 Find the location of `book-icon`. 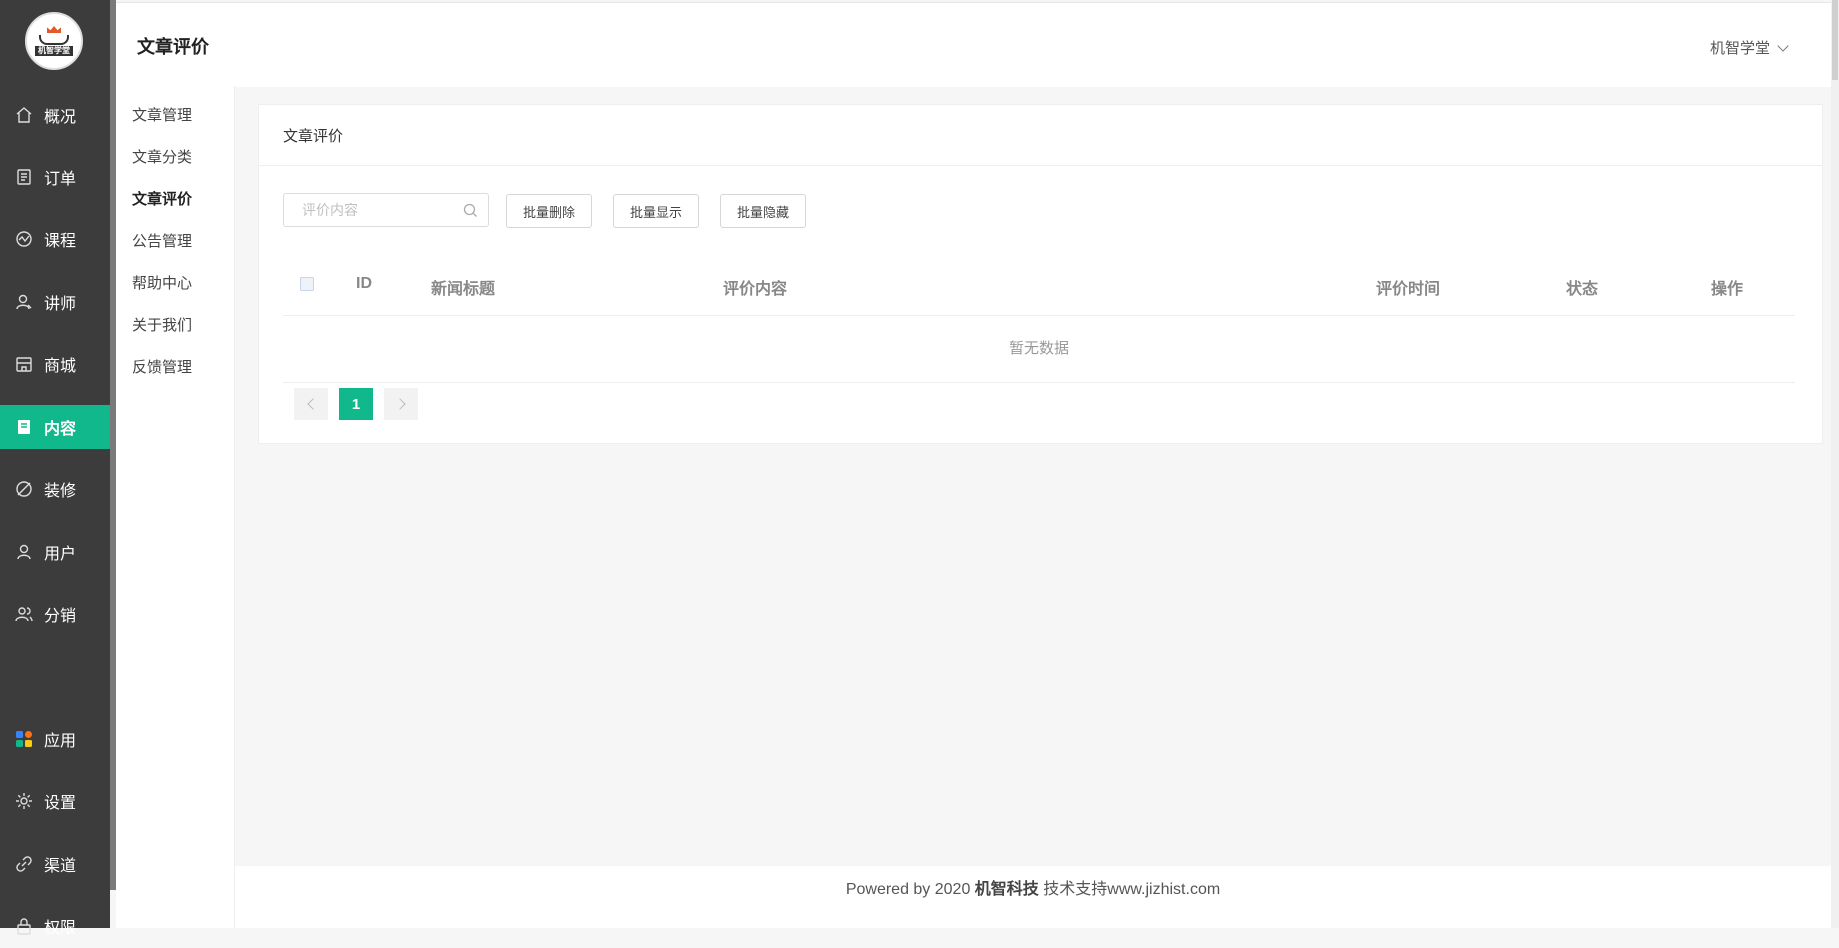

book-icon is located at coordinates (54, 40).